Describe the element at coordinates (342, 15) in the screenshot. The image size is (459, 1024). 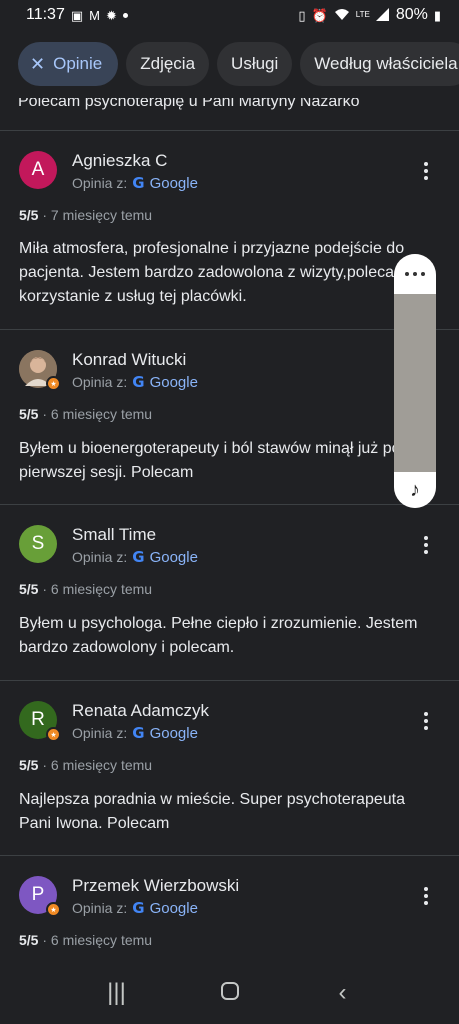
I see `wifi-icon` at that location.